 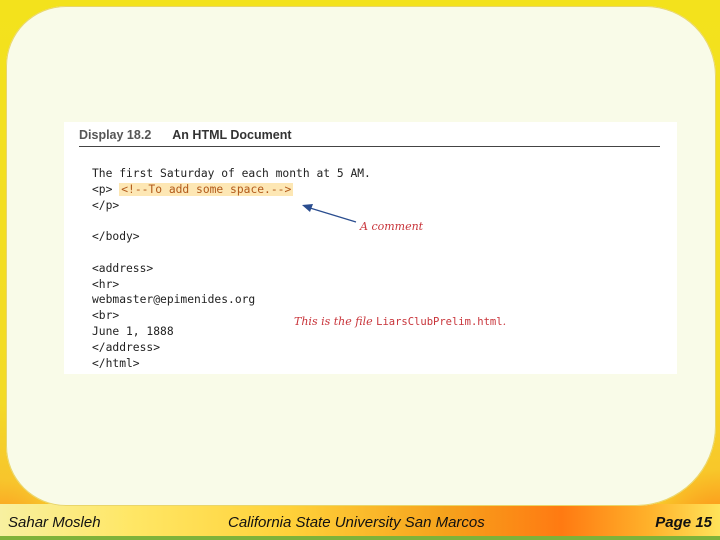 I want to click on annotation-comment: A comment, so click(x=392, y=226).